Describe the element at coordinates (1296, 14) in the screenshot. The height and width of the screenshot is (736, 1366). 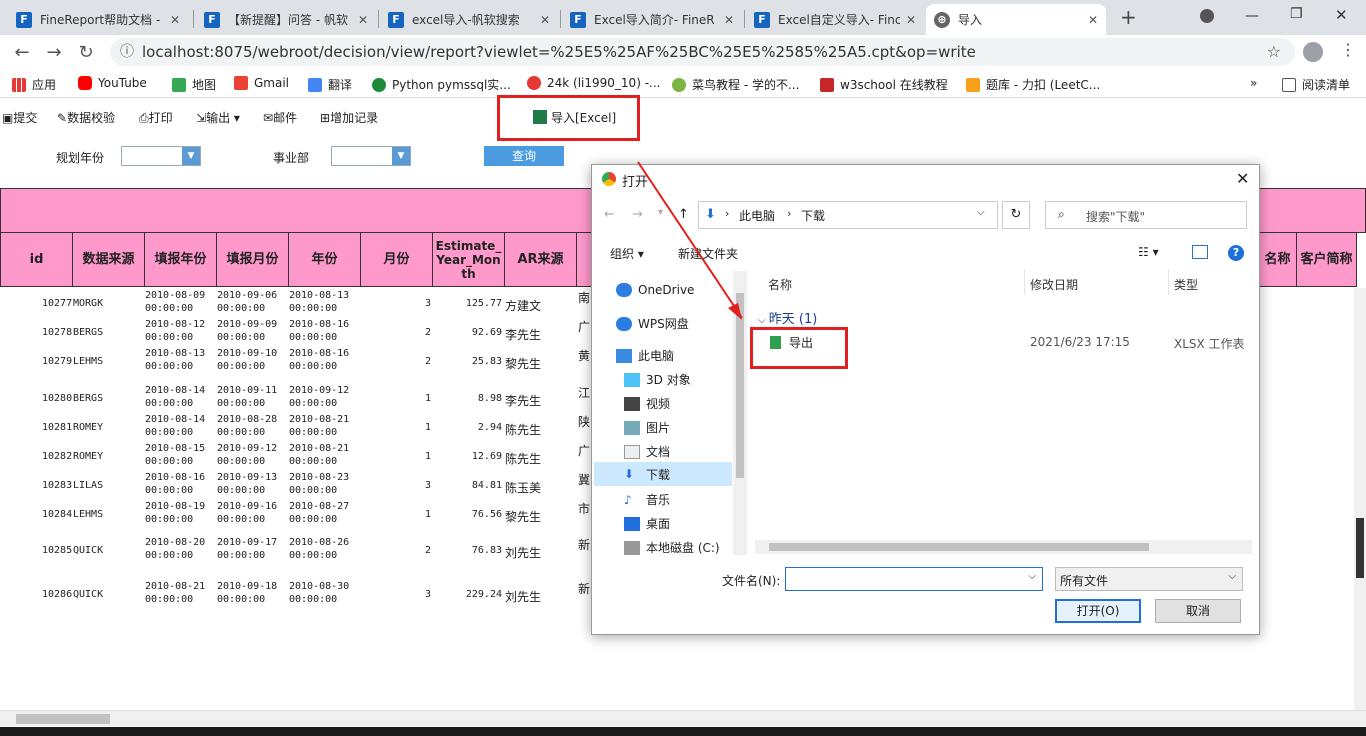
I see `restore-icon: ❐` at that location.